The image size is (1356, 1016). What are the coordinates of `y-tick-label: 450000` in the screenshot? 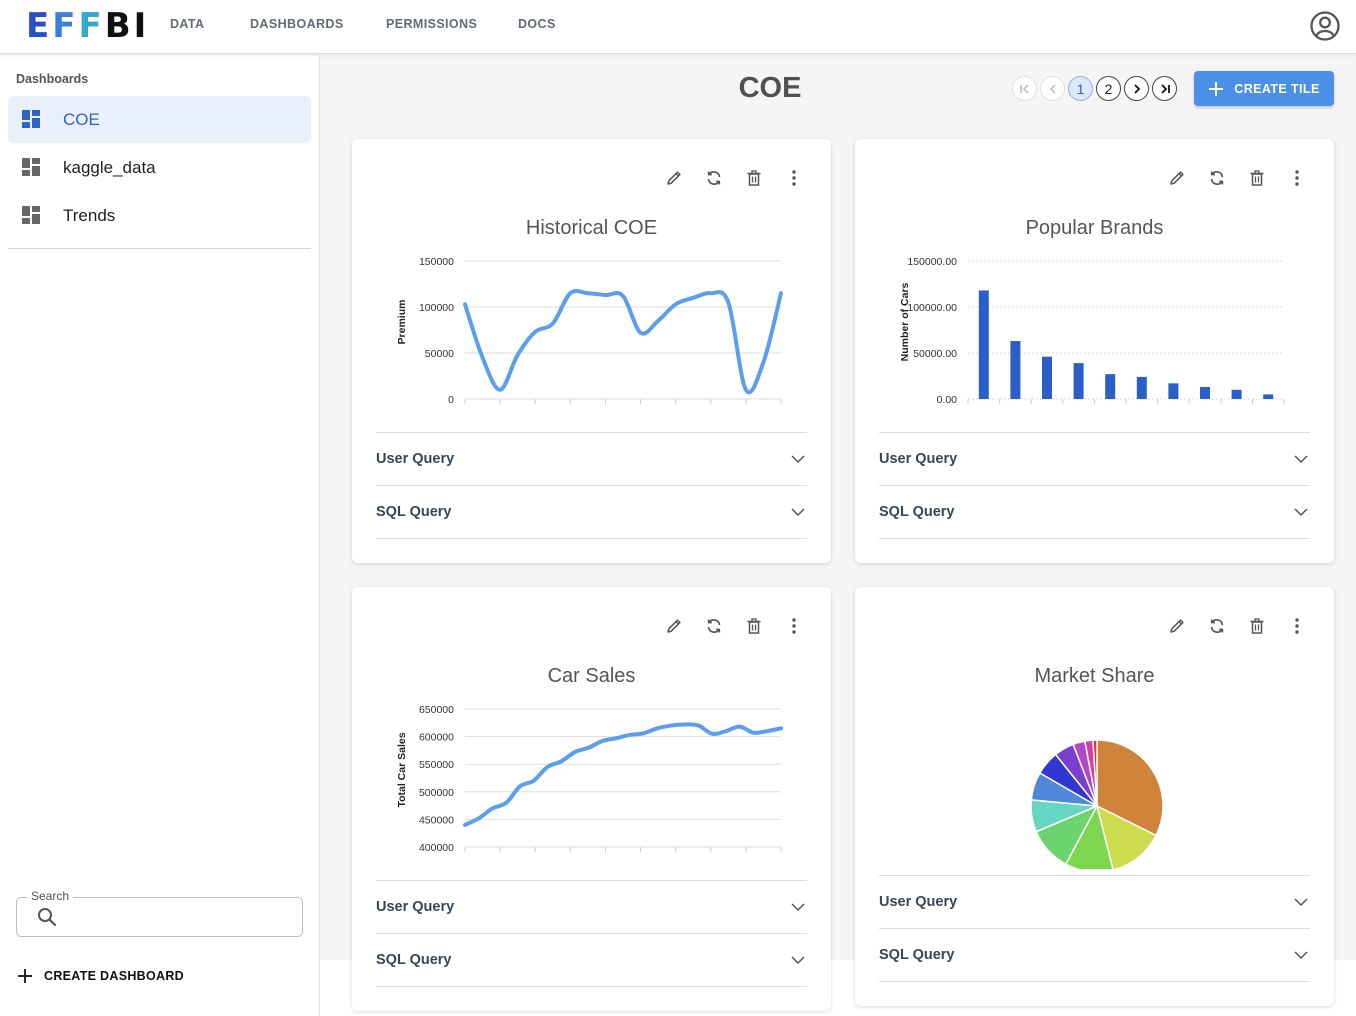 It's located at (436, 820).